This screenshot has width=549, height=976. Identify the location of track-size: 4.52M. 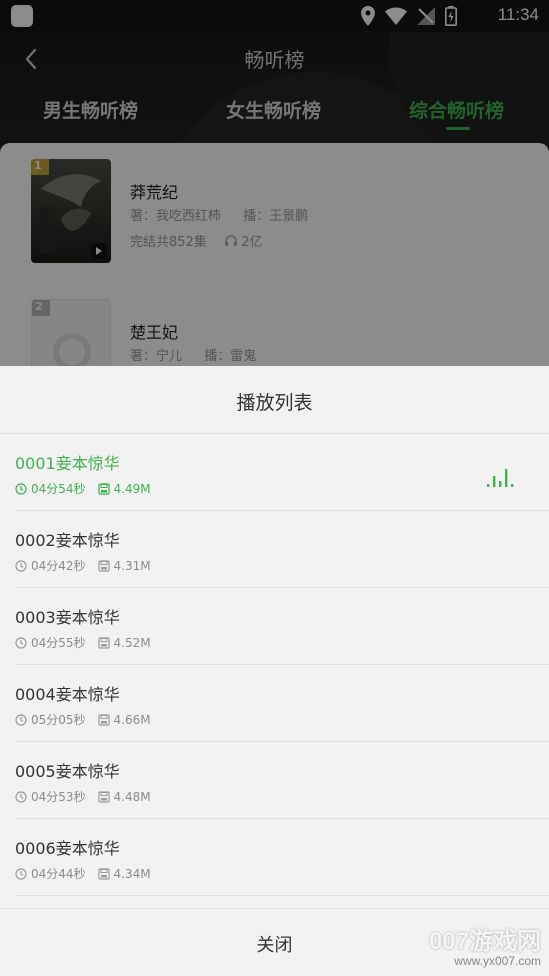
(132, 642).